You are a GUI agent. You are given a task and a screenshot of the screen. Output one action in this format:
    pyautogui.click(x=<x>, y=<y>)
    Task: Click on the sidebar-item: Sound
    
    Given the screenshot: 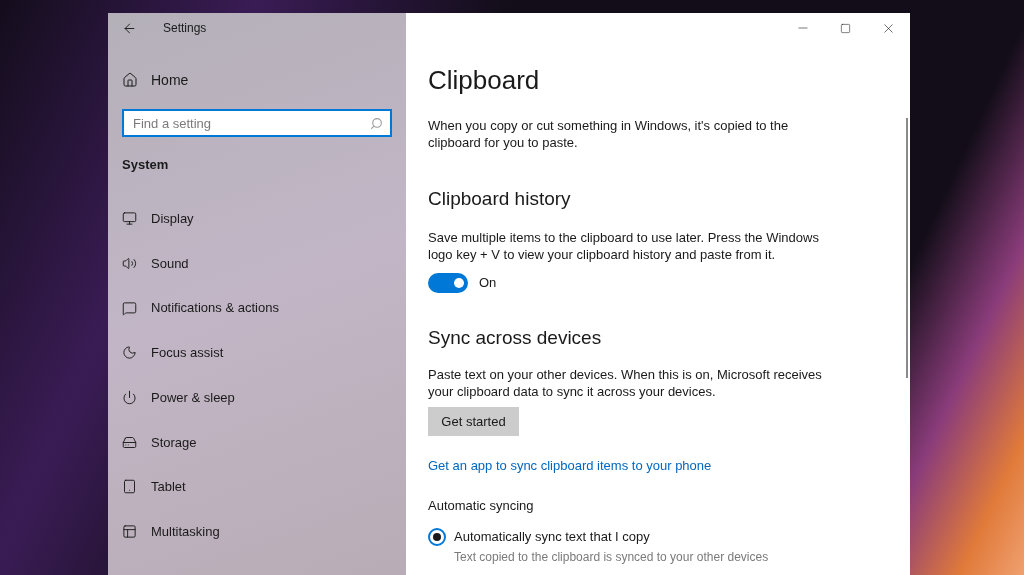 What is the action you would take?
    pyautogui.click(x=257, y=263)
    